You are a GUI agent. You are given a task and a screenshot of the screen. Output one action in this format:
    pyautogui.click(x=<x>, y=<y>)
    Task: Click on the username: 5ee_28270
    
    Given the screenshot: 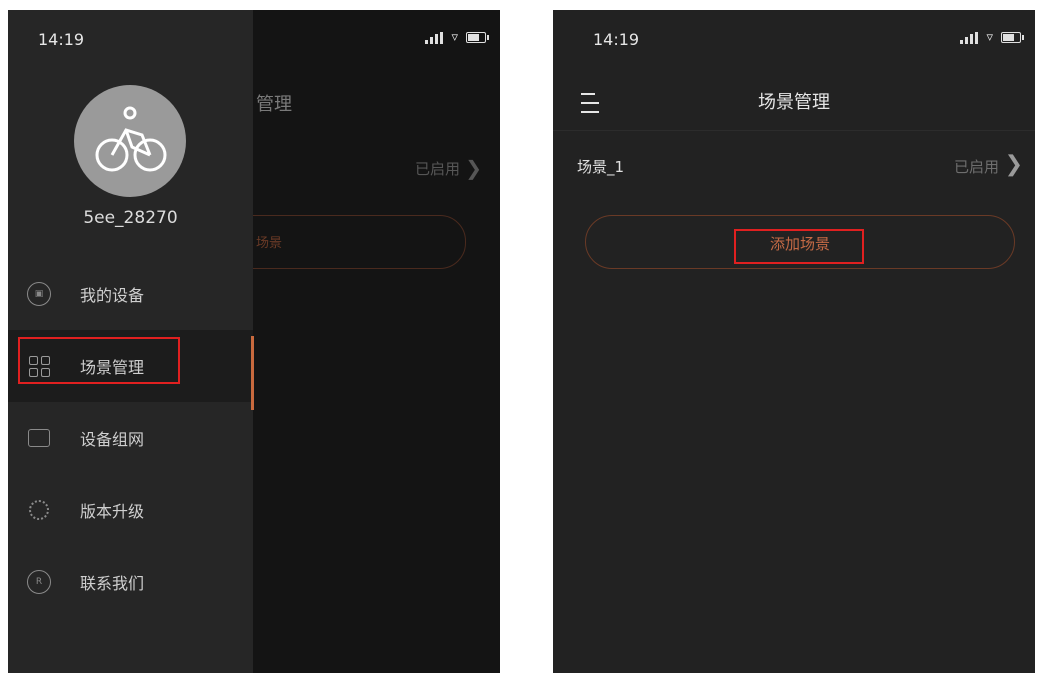 What is the action you would take?
    pyautogui.click(x=130, y=218)
    